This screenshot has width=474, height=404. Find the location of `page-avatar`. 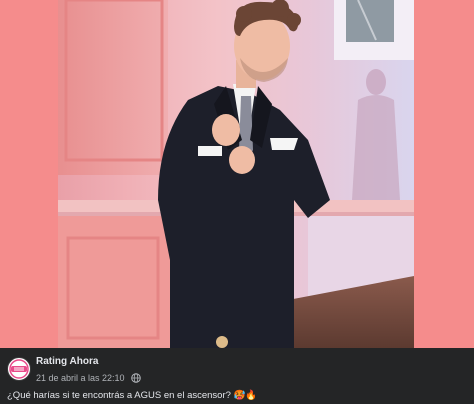

page-avatar is located at coordinates (19, 369).